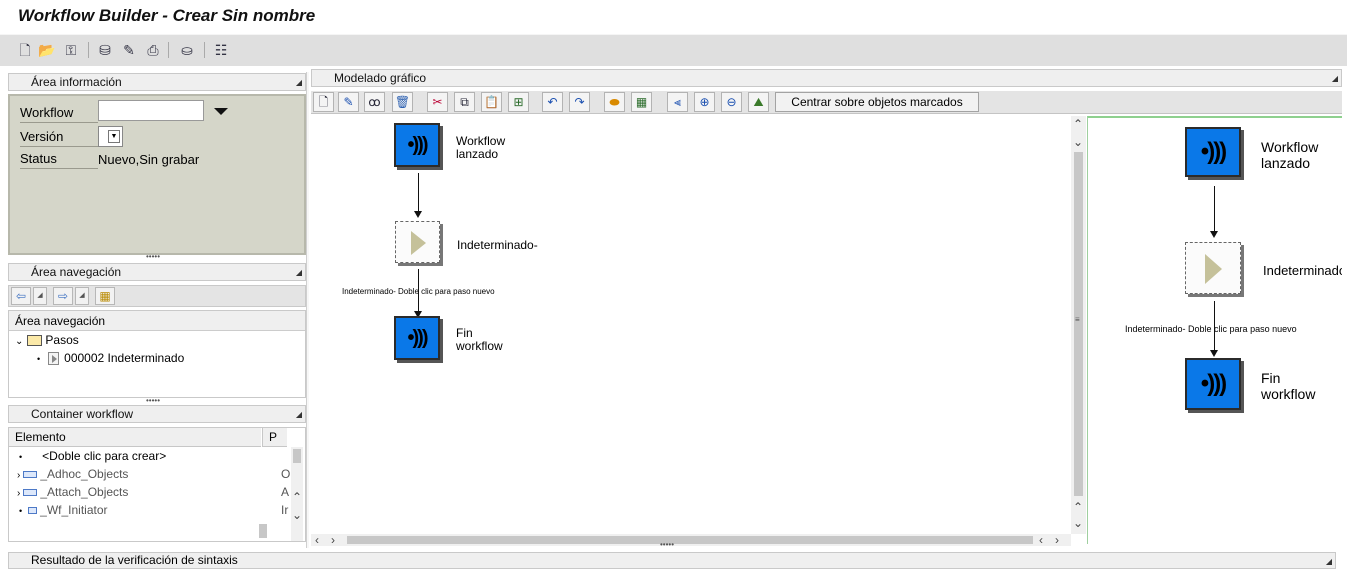 The image size is (1347, 575). What do you see at coordinates (826, 78) in the screenshot?
I see `graphic-header: Modelado gráfico ◢` at bounding box center [826, 78].